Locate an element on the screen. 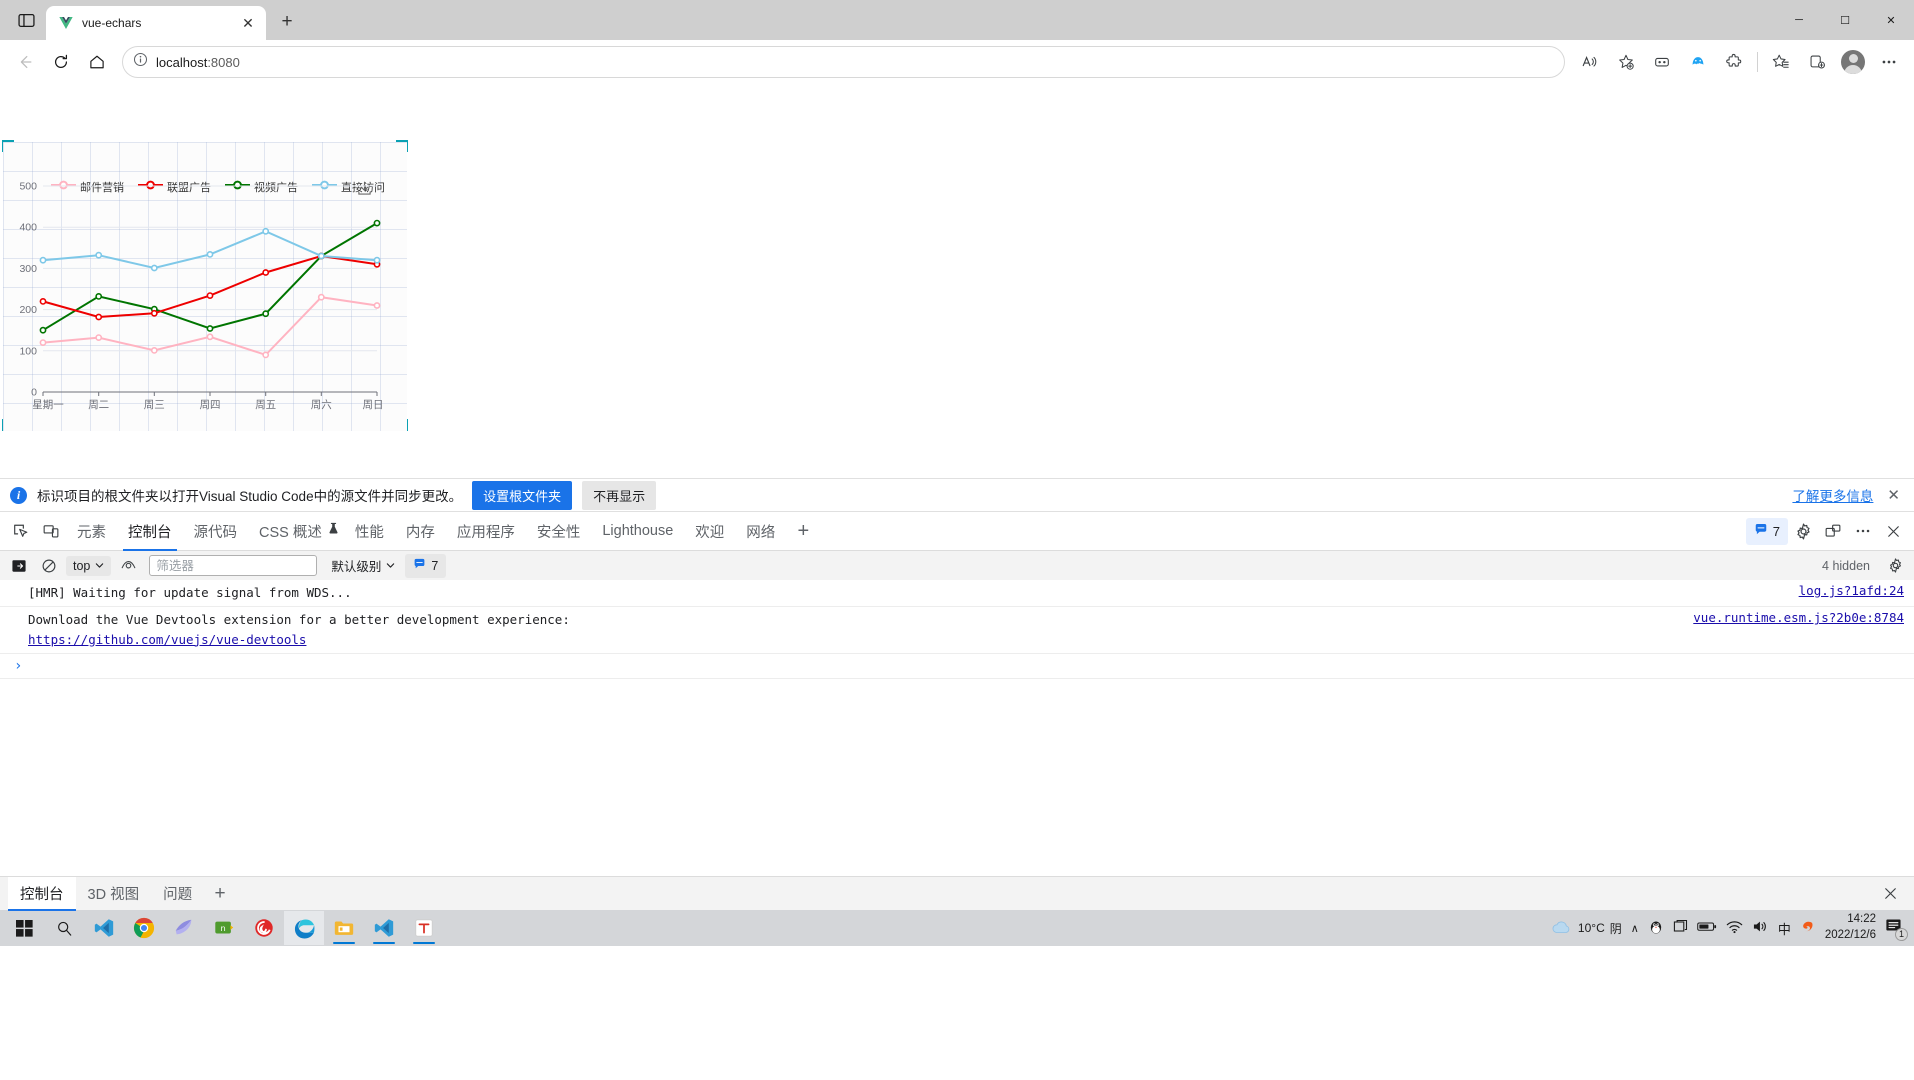 This screenshot has width=1914, height=1080. drawer-tab-wrap-3d-view: 3D 视图 is located at coordinates (114, 894).